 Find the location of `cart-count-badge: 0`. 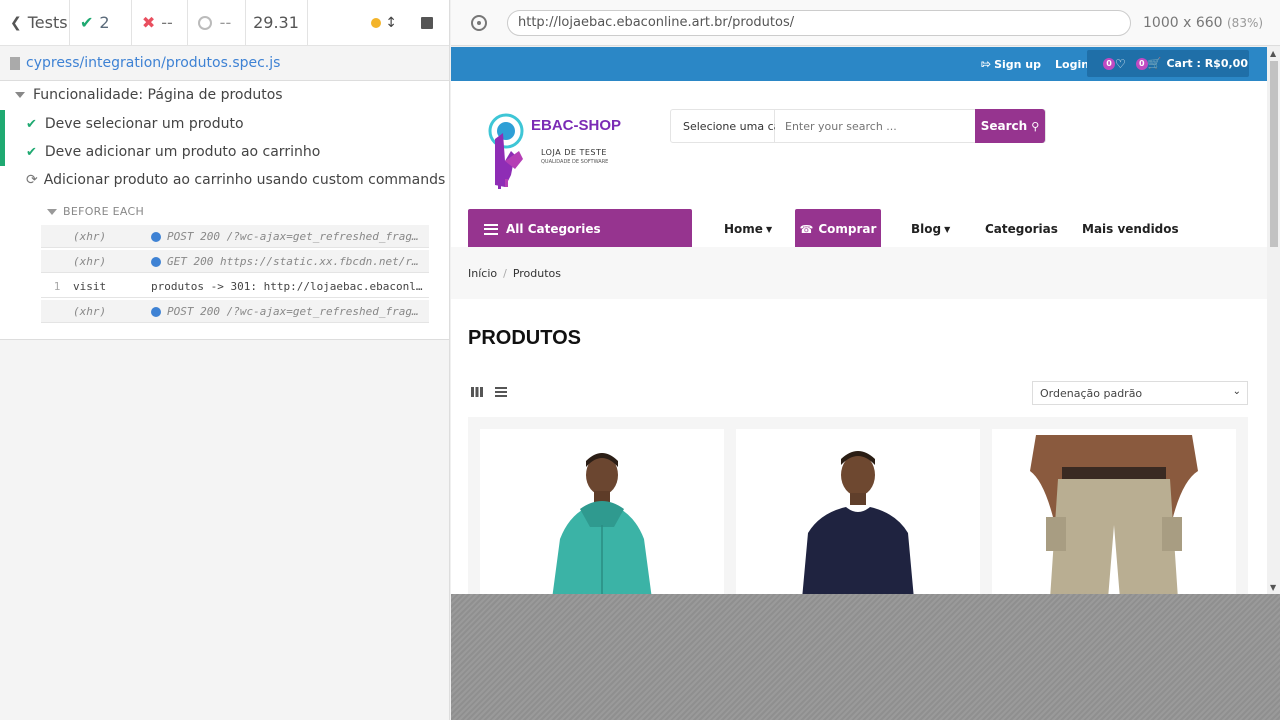

cart-count-badge: 0 is located at coordinates (1141, 63).